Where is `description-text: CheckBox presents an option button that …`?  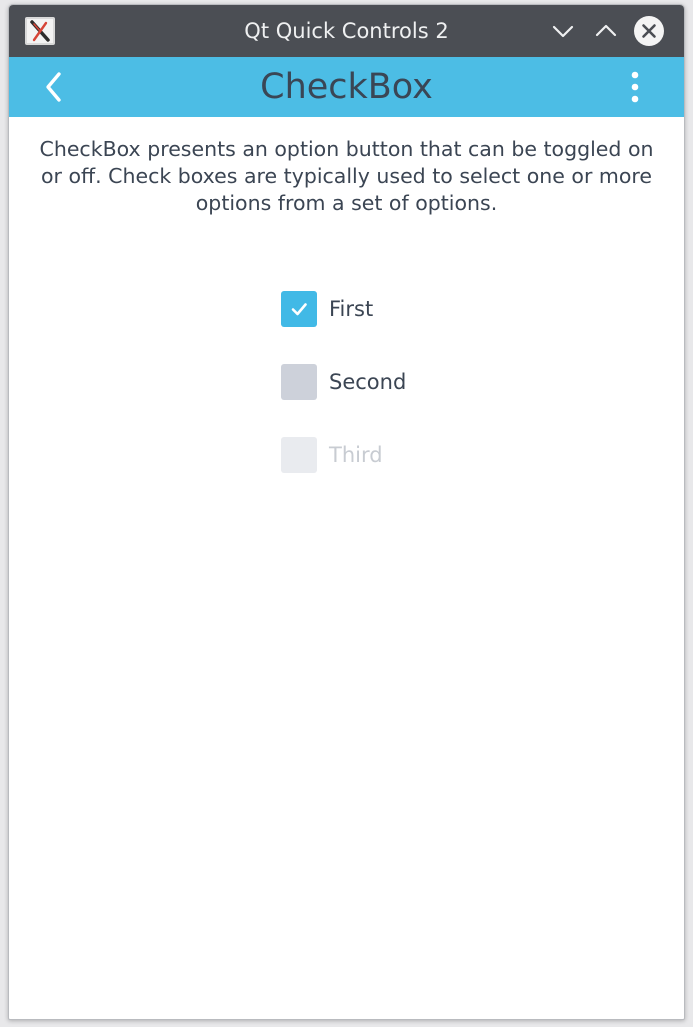
description-text: CheckBox presents an option button that … is located at coordinates (346, 176).